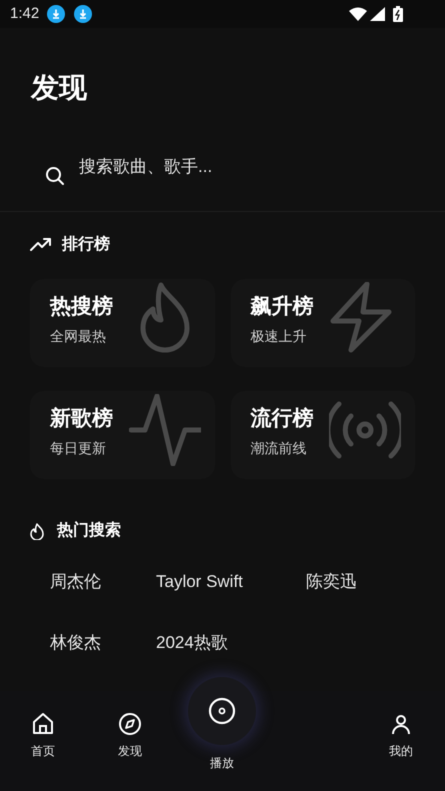 Image resolution: width=445 pixels, height=791 pixels. I want to click on search-icon, so click(55, 176).